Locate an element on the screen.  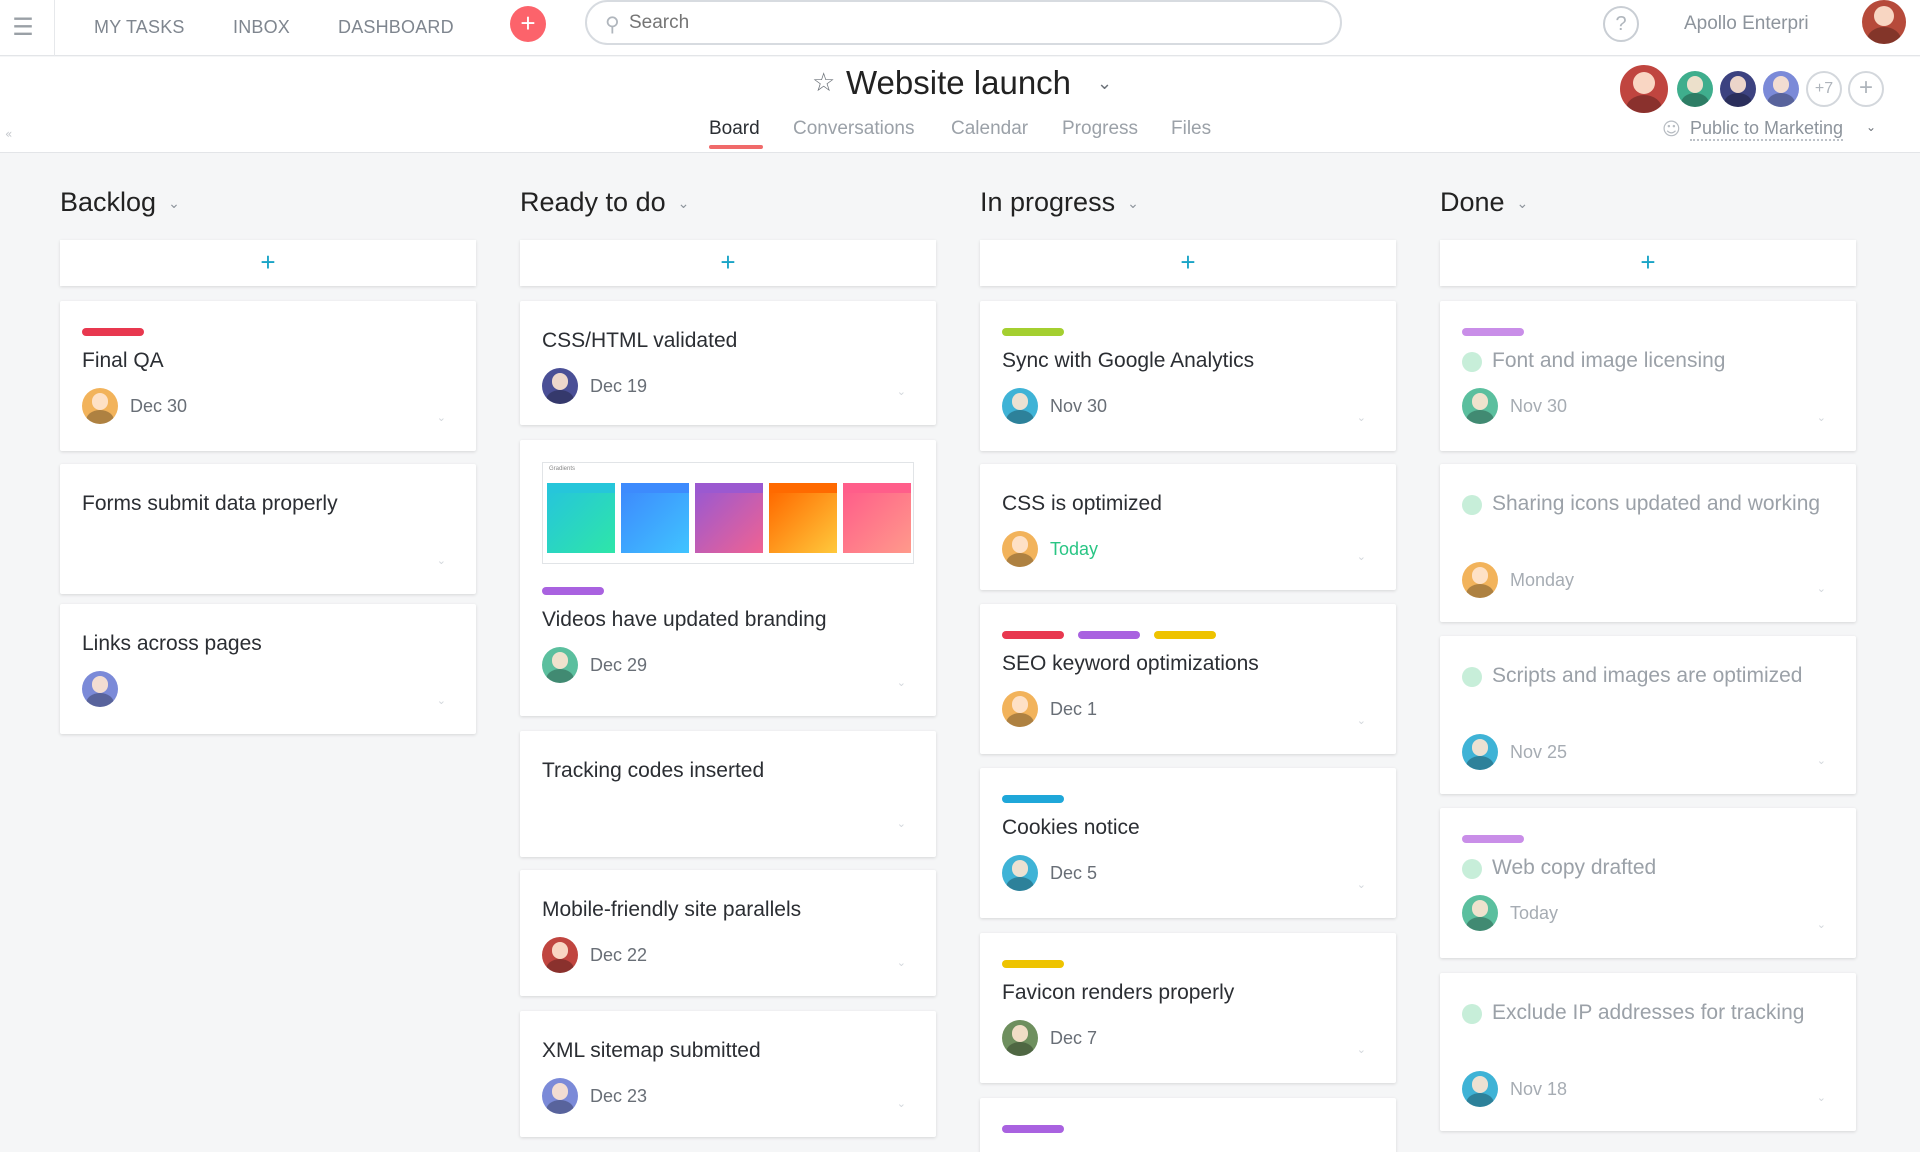
privacy-setting: Public to Marketing is located at coordinates (1767, 129).